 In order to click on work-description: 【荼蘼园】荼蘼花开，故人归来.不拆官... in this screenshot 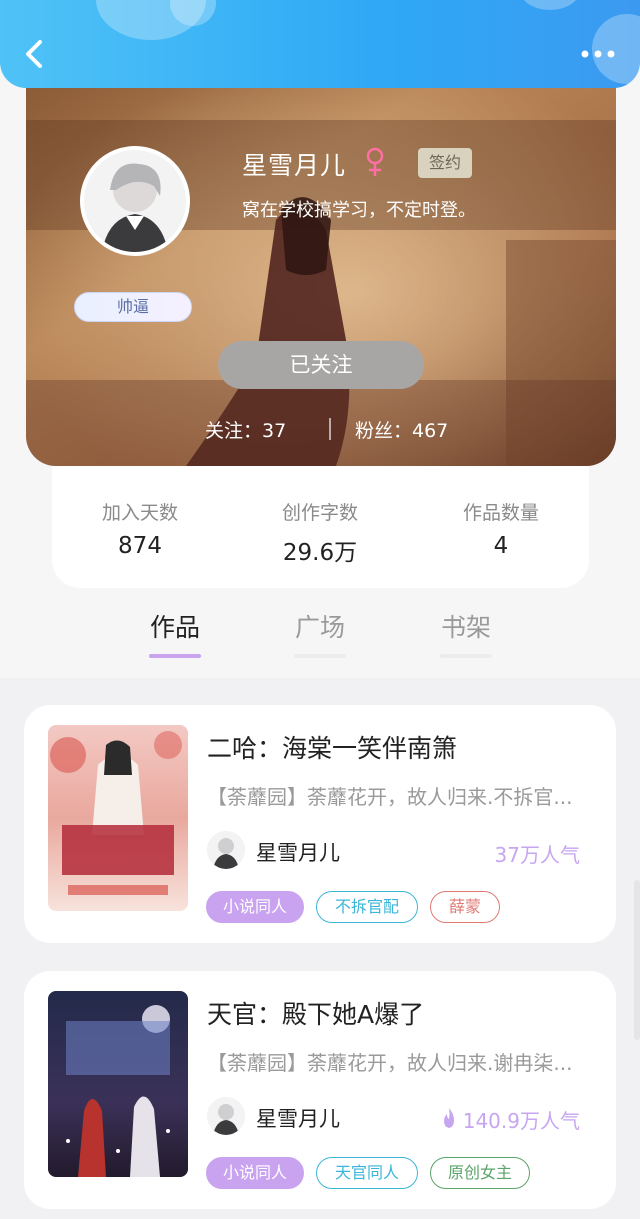, I will do `click(390, 797)`.